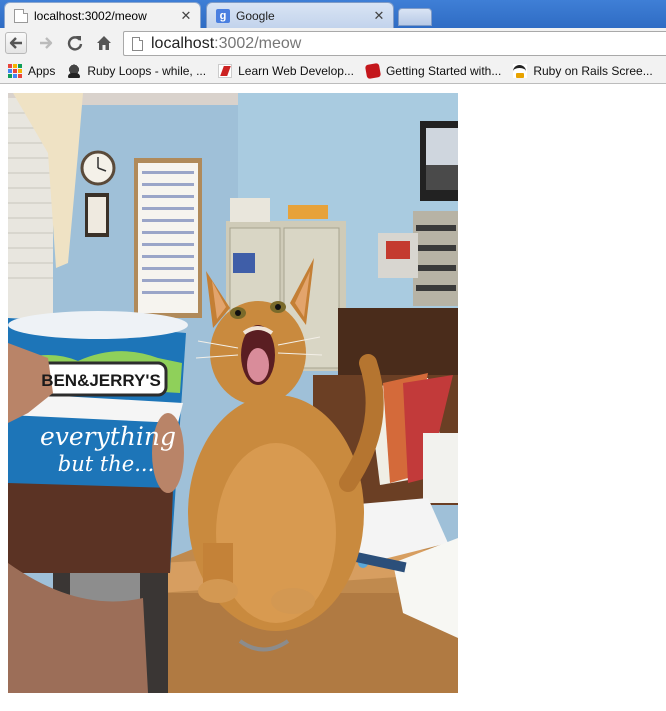 Image resolution: width=666 pixels, height=711 pixels. I want to click on bookmark-apps: Apps, so click(32, 70).